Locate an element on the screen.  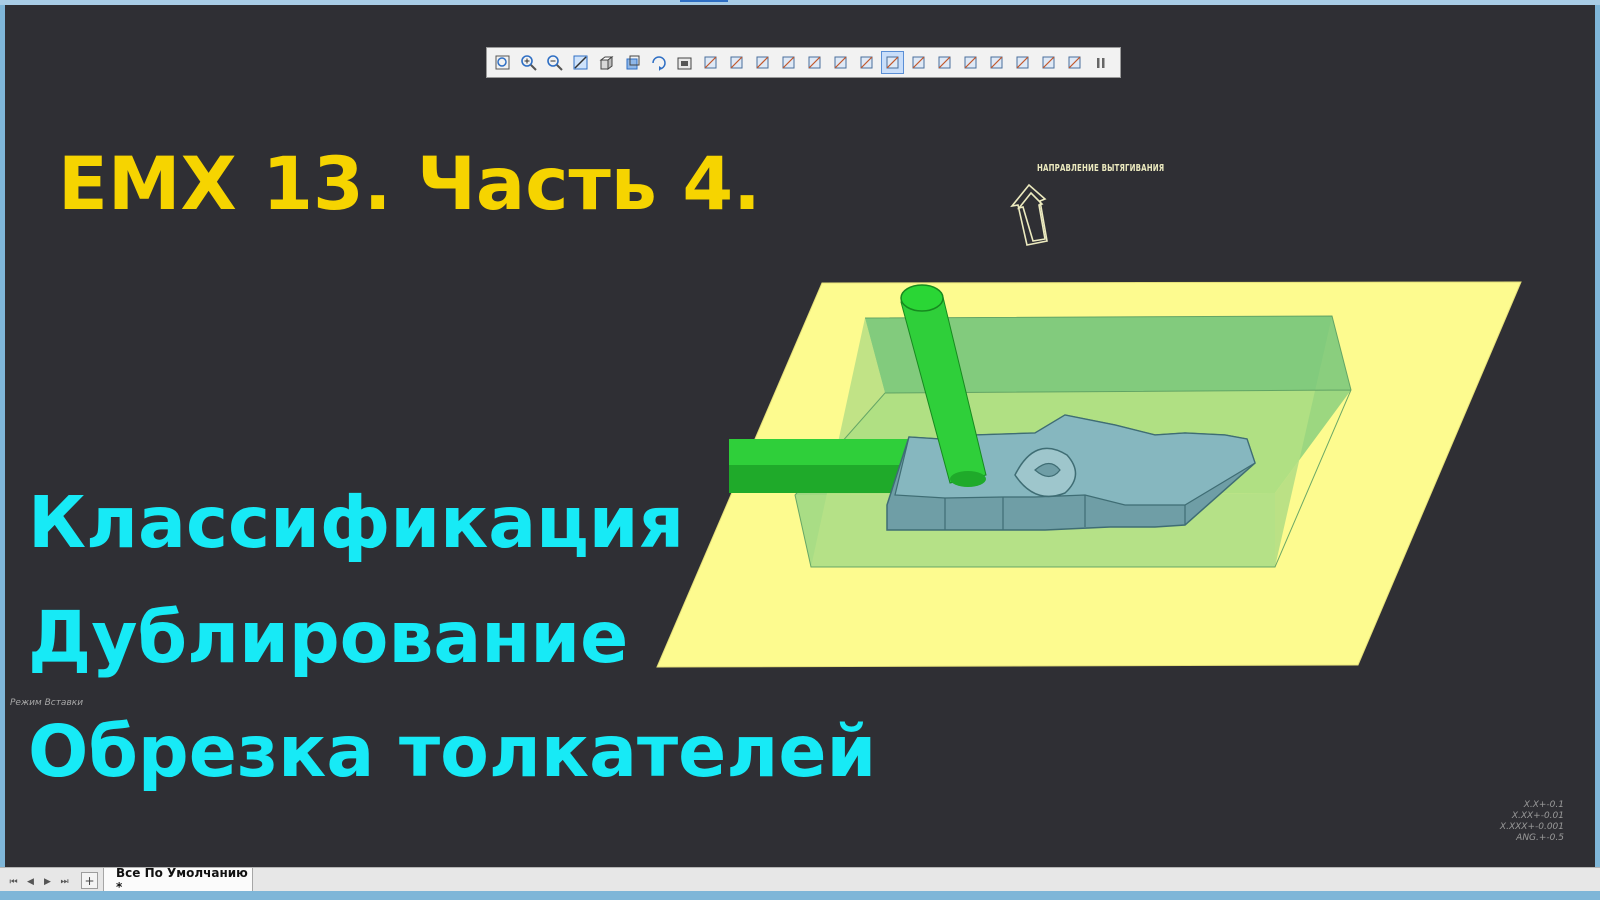
topic-pin-trimming: Обрезка толкателей is located at coordinates (452, 751).